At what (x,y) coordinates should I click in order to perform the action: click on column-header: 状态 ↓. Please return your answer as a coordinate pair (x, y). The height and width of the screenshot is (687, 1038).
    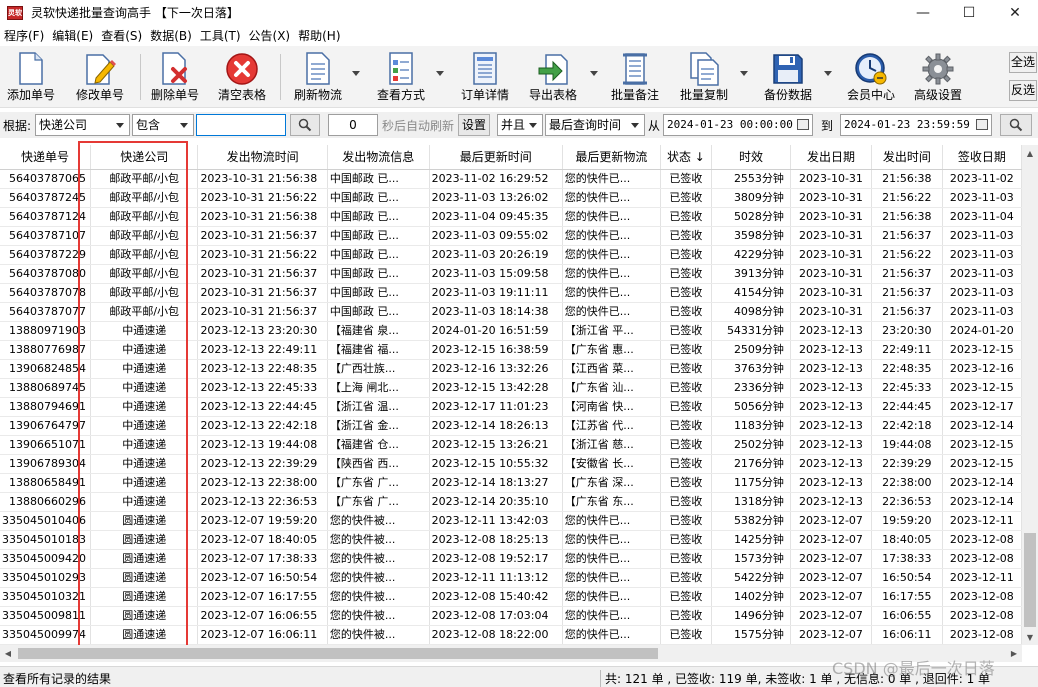
    Looking at the image, I should click on (686, 157).